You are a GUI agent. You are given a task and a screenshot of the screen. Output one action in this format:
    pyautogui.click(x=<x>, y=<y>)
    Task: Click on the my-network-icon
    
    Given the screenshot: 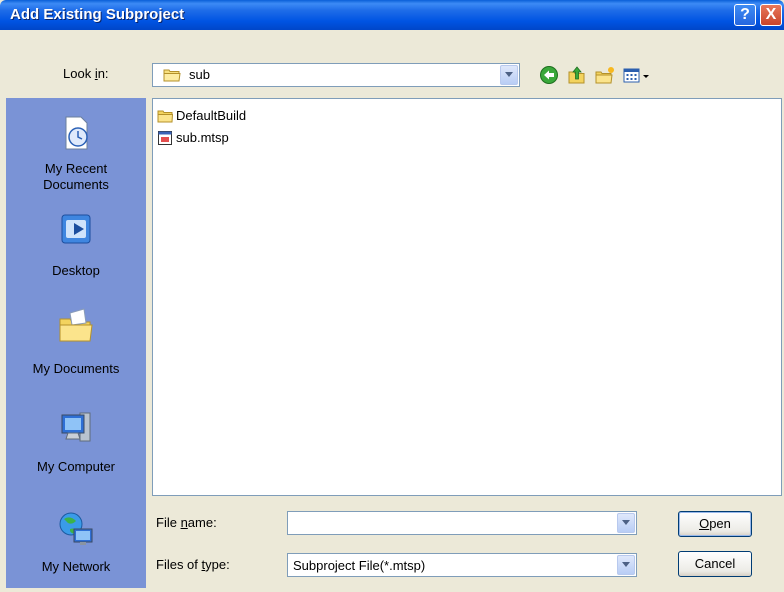 What is the action you would take?
    pyautogui.click(x=76, y=528)
    